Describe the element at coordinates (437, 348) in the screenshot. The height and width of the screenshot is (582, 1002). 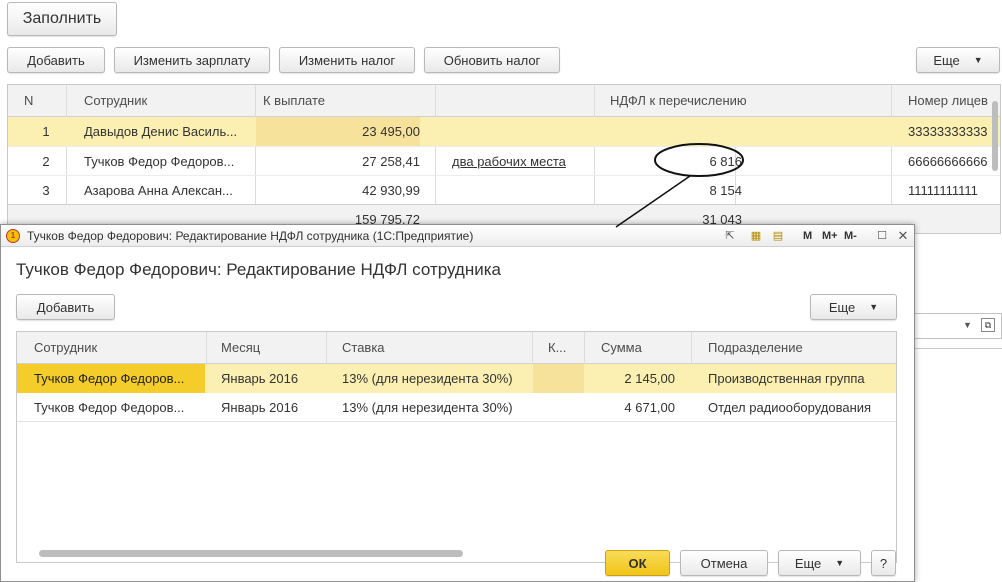
I see `col-rate: Ставка` at that location.